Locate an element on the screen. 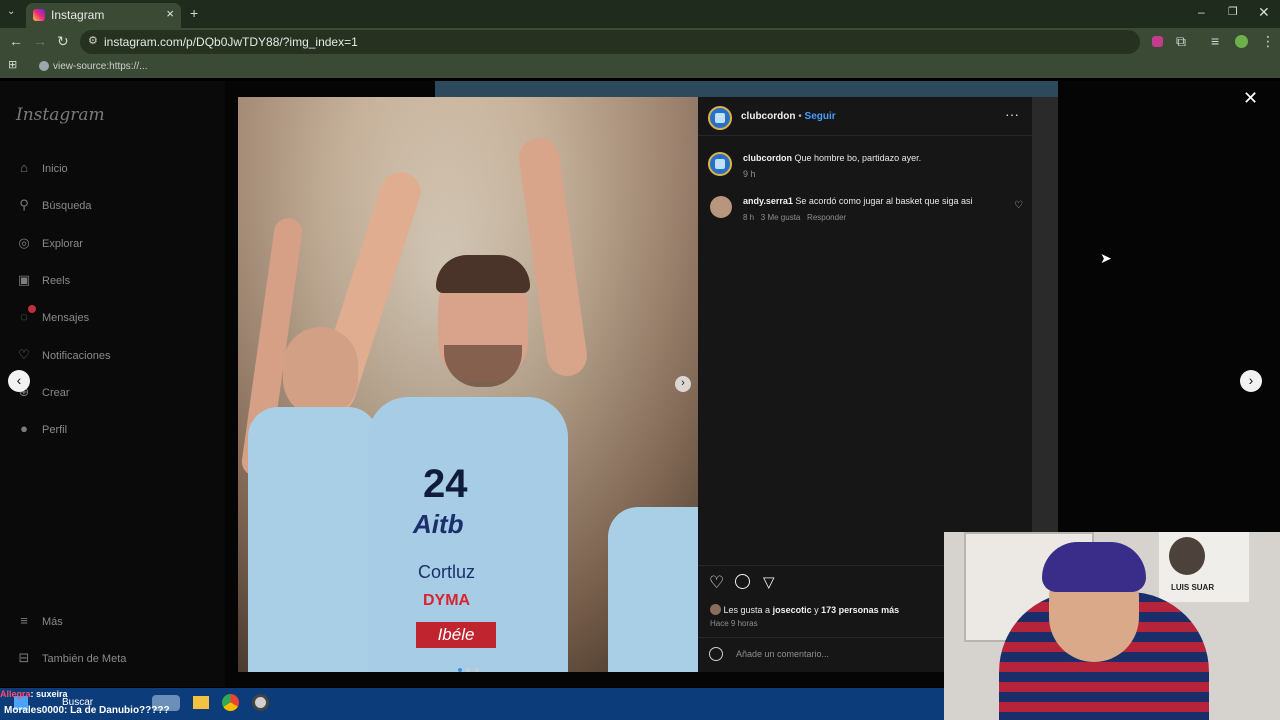  profile-avatar-icon is located at coordinates (1241, 41).